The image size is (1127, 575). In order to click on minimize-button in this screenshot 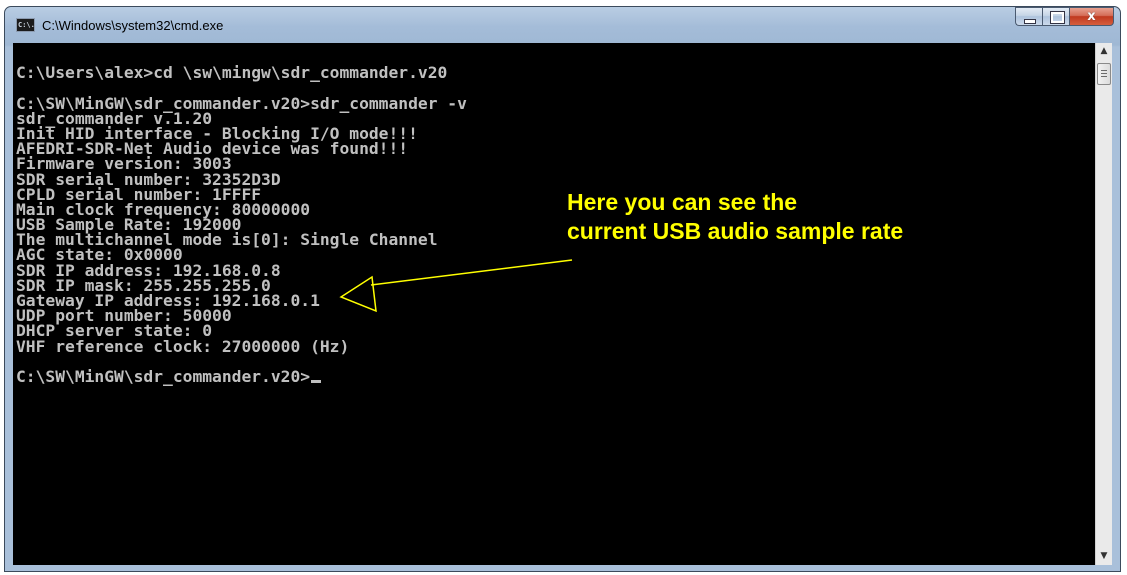, I will do `click(1028, 16)`.